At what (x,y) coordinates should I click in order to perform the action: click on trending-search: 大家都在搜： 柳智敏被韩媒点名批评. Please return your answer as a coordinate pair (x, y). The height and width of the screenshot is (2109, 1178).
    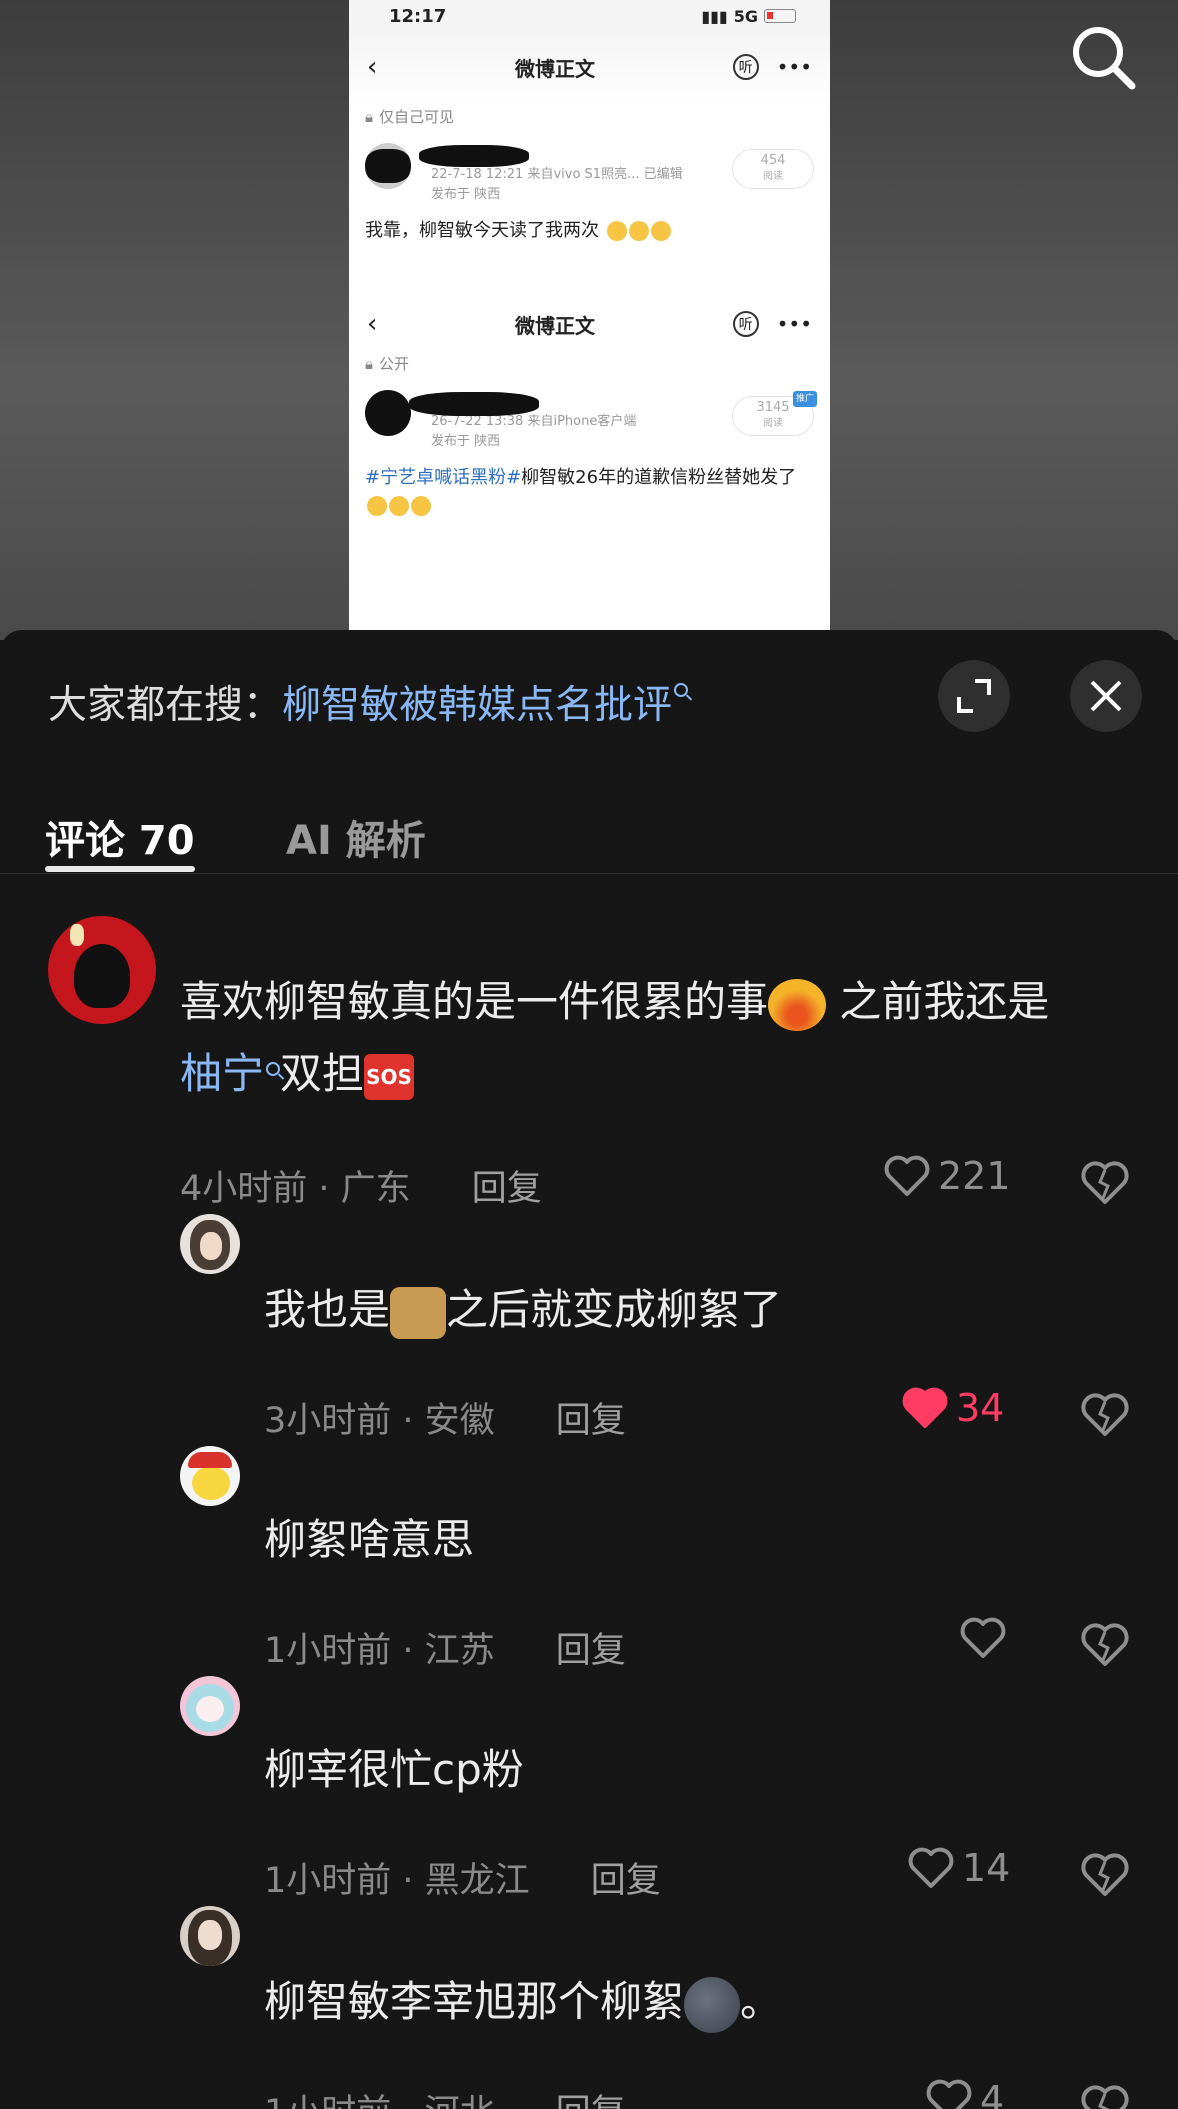
    Looking at the image, I should click on (368, 702).